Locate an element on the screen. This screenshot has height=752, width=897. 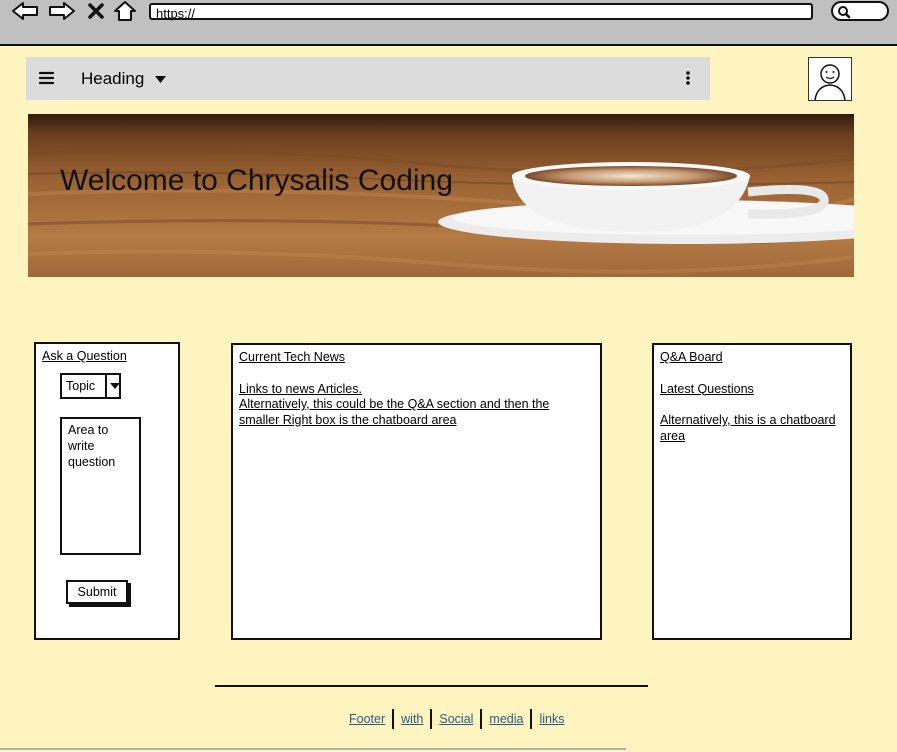
ask-question-link: Ask a Question is located at coordinates (84, 357).